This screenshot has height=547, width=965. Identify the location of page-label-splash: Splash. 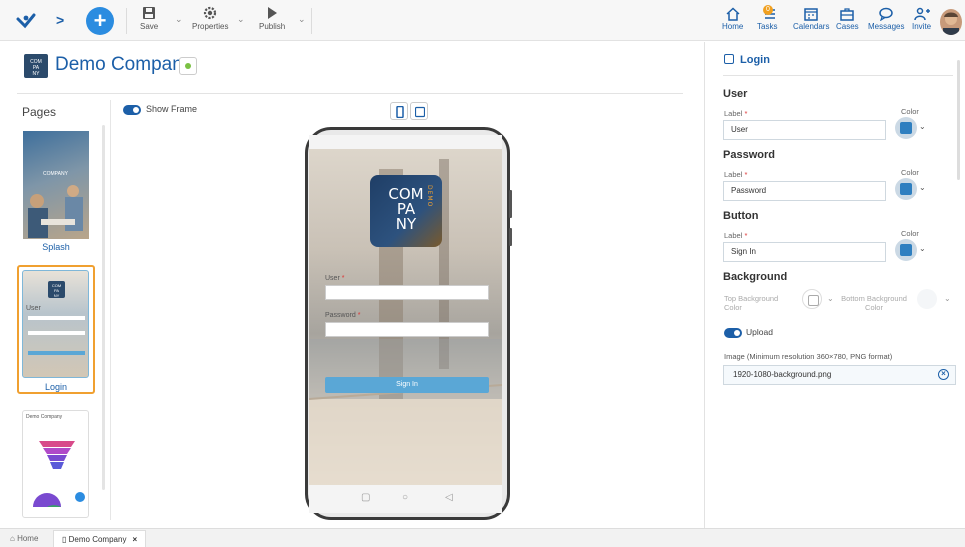
(56, 247).